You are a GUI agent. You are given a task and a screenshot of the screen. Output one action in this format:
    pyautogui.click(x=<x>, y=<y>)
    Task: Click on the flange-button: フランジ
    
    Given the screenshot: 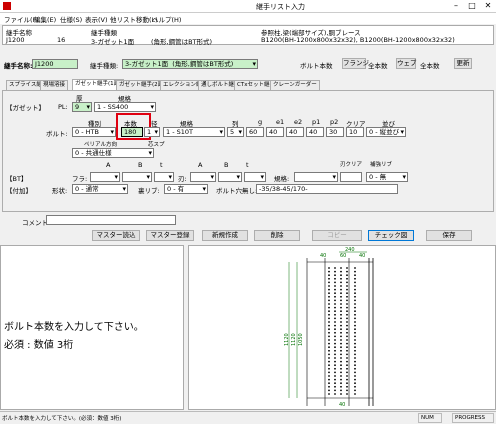 What is the action you would take?
    pyautogui.click(x=355, y=63)
    